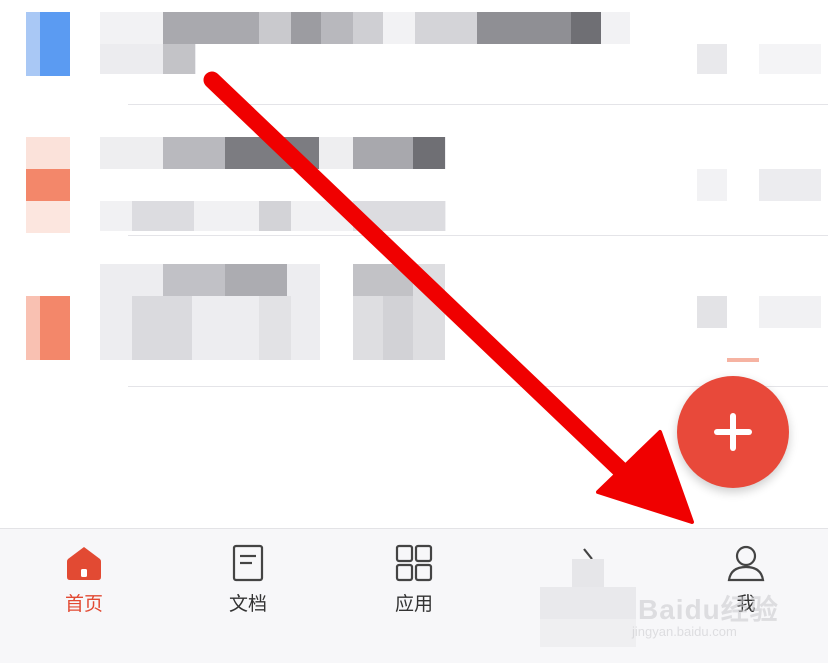 The image size is (828, 663). Describe the element at coordinates (247, 604) in the screenshot. I see `tab-documents-label: 文档` at that location.